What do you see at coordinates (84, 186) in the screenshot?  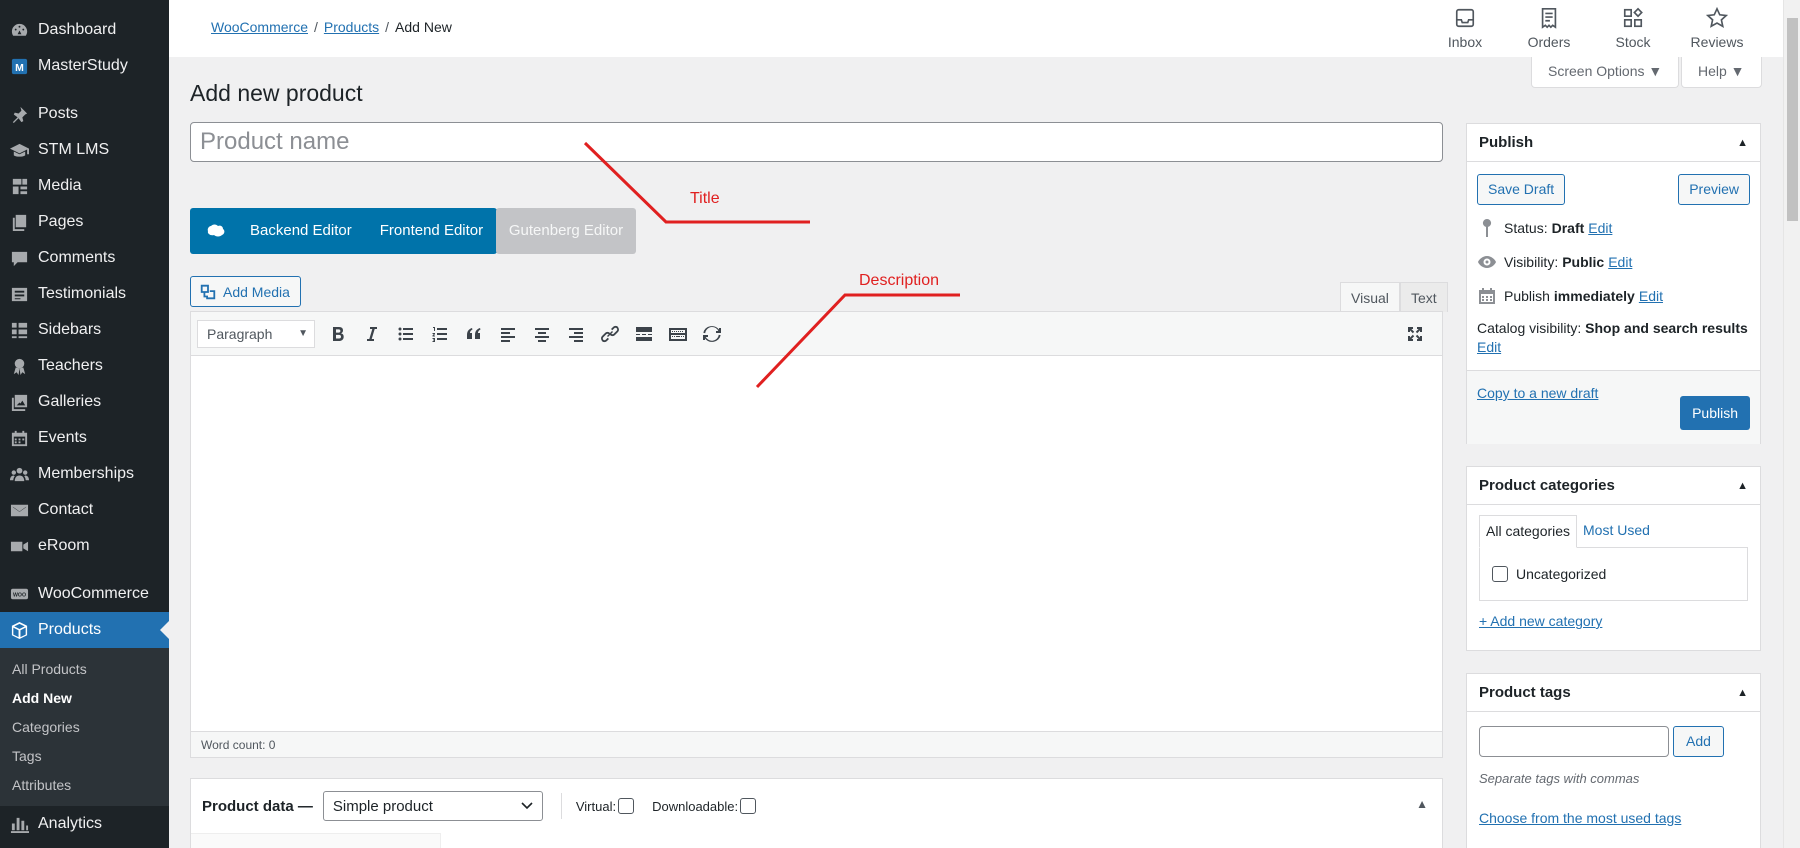 I see `sidebar-item-media: Media` at bounding box center [84, 186].